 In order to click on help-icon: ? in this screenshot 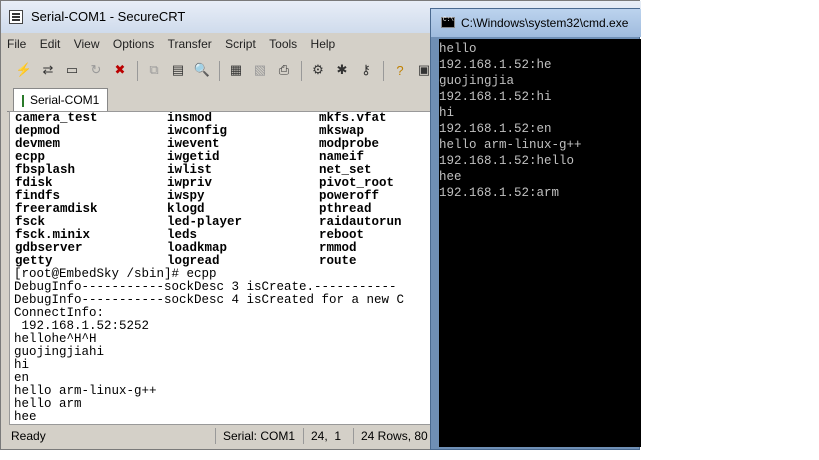, I will do `click(400, 70)`.